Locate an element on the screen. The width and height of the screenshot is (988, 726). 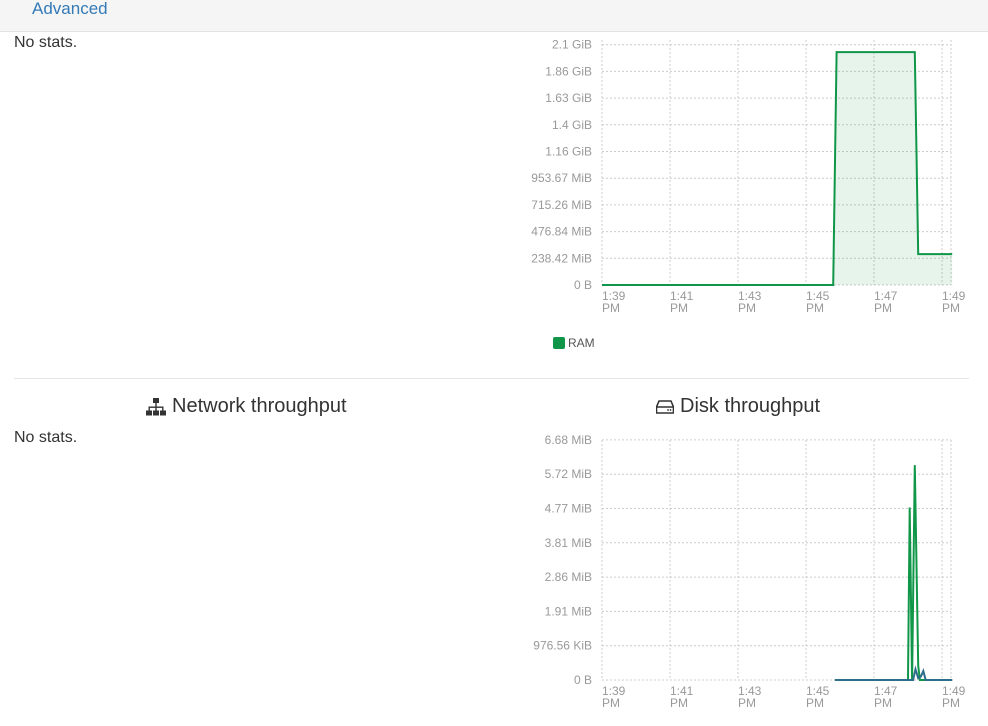
ram-legend: RAM is located at coordinates (574, 343).